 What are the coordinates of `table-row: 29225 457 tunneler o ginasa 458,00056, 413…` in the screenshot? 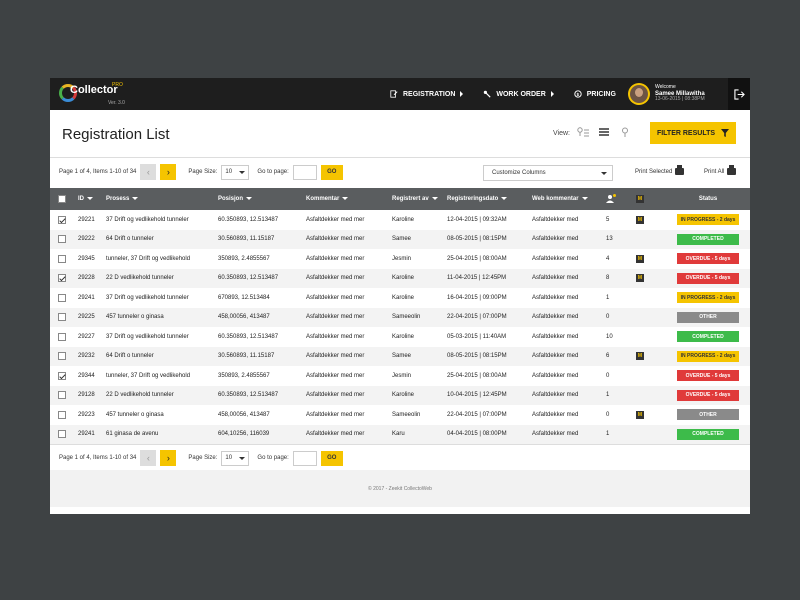 It's located at (400, 317).